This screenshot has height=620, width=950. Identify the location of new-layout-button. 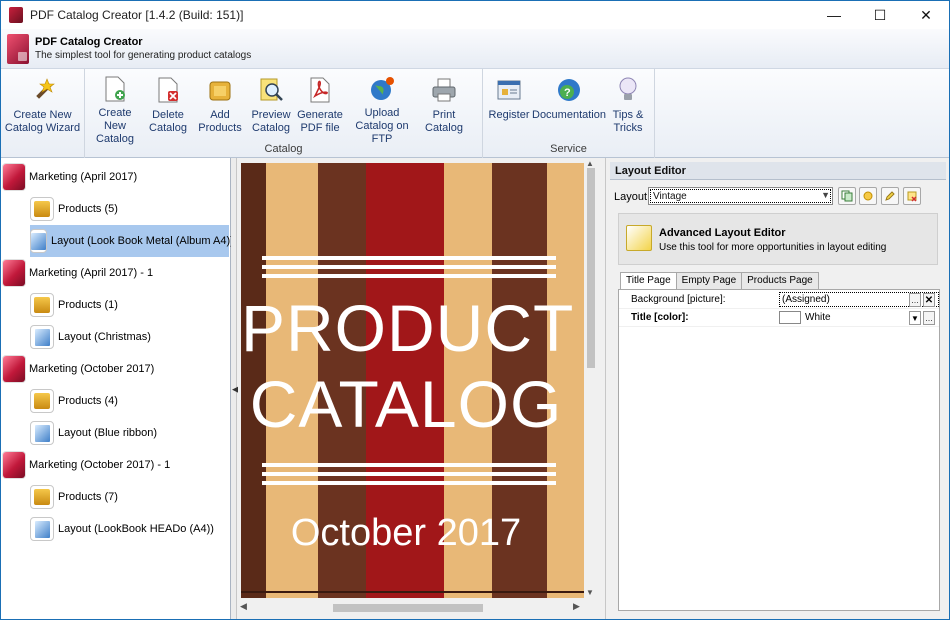
(868, 196).